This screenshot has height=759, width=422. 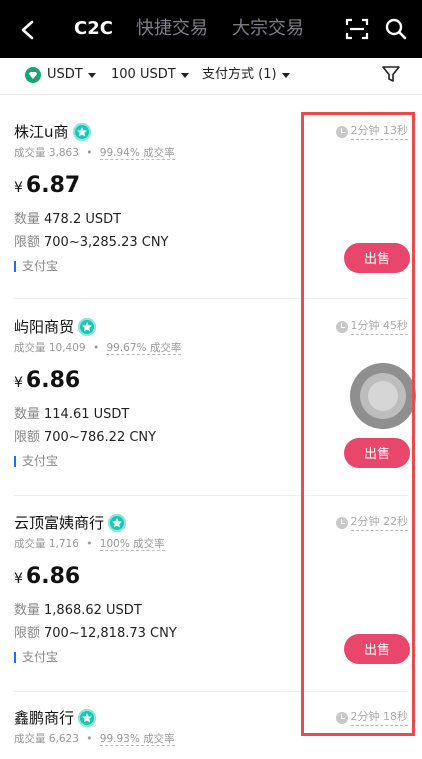 I want to click on tab-quick-trade: 快捷交易, so click(x=172, y=29).